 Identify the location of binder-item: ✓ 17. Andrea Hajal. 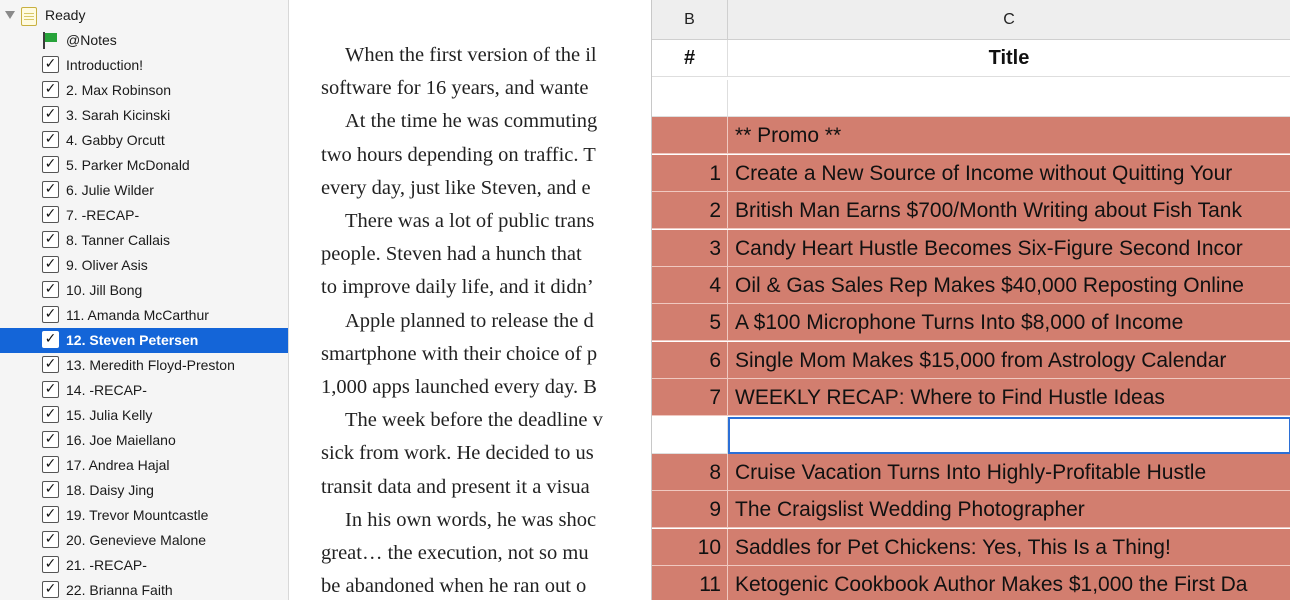
(144, 465).